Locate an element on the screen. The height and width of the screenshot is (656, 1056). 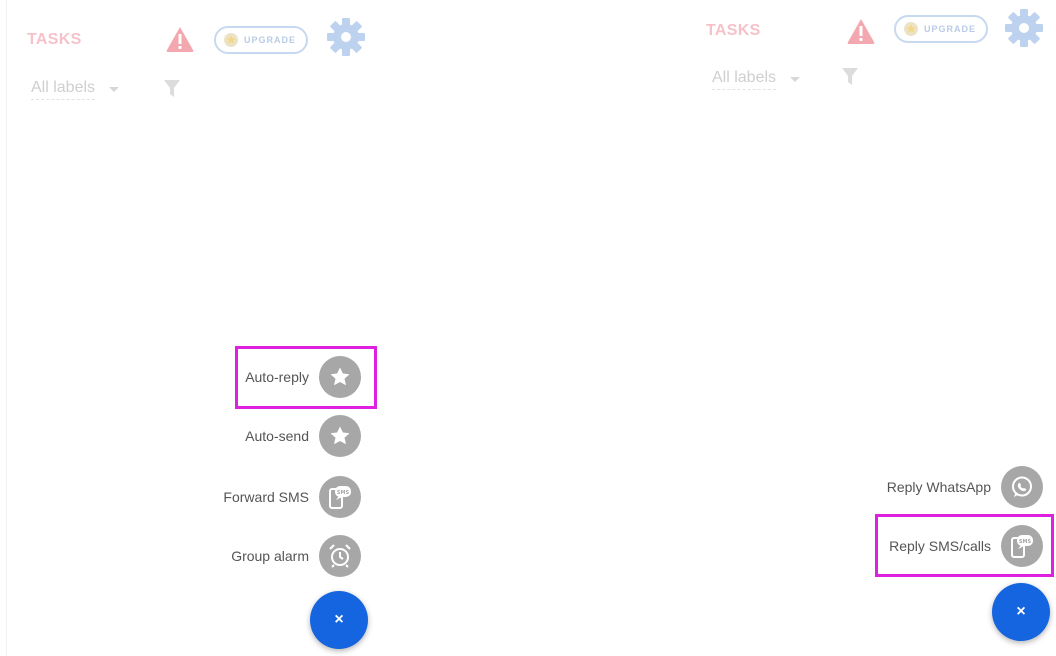
fab-item-label: Auto-send is located at coordinates (277, 436).